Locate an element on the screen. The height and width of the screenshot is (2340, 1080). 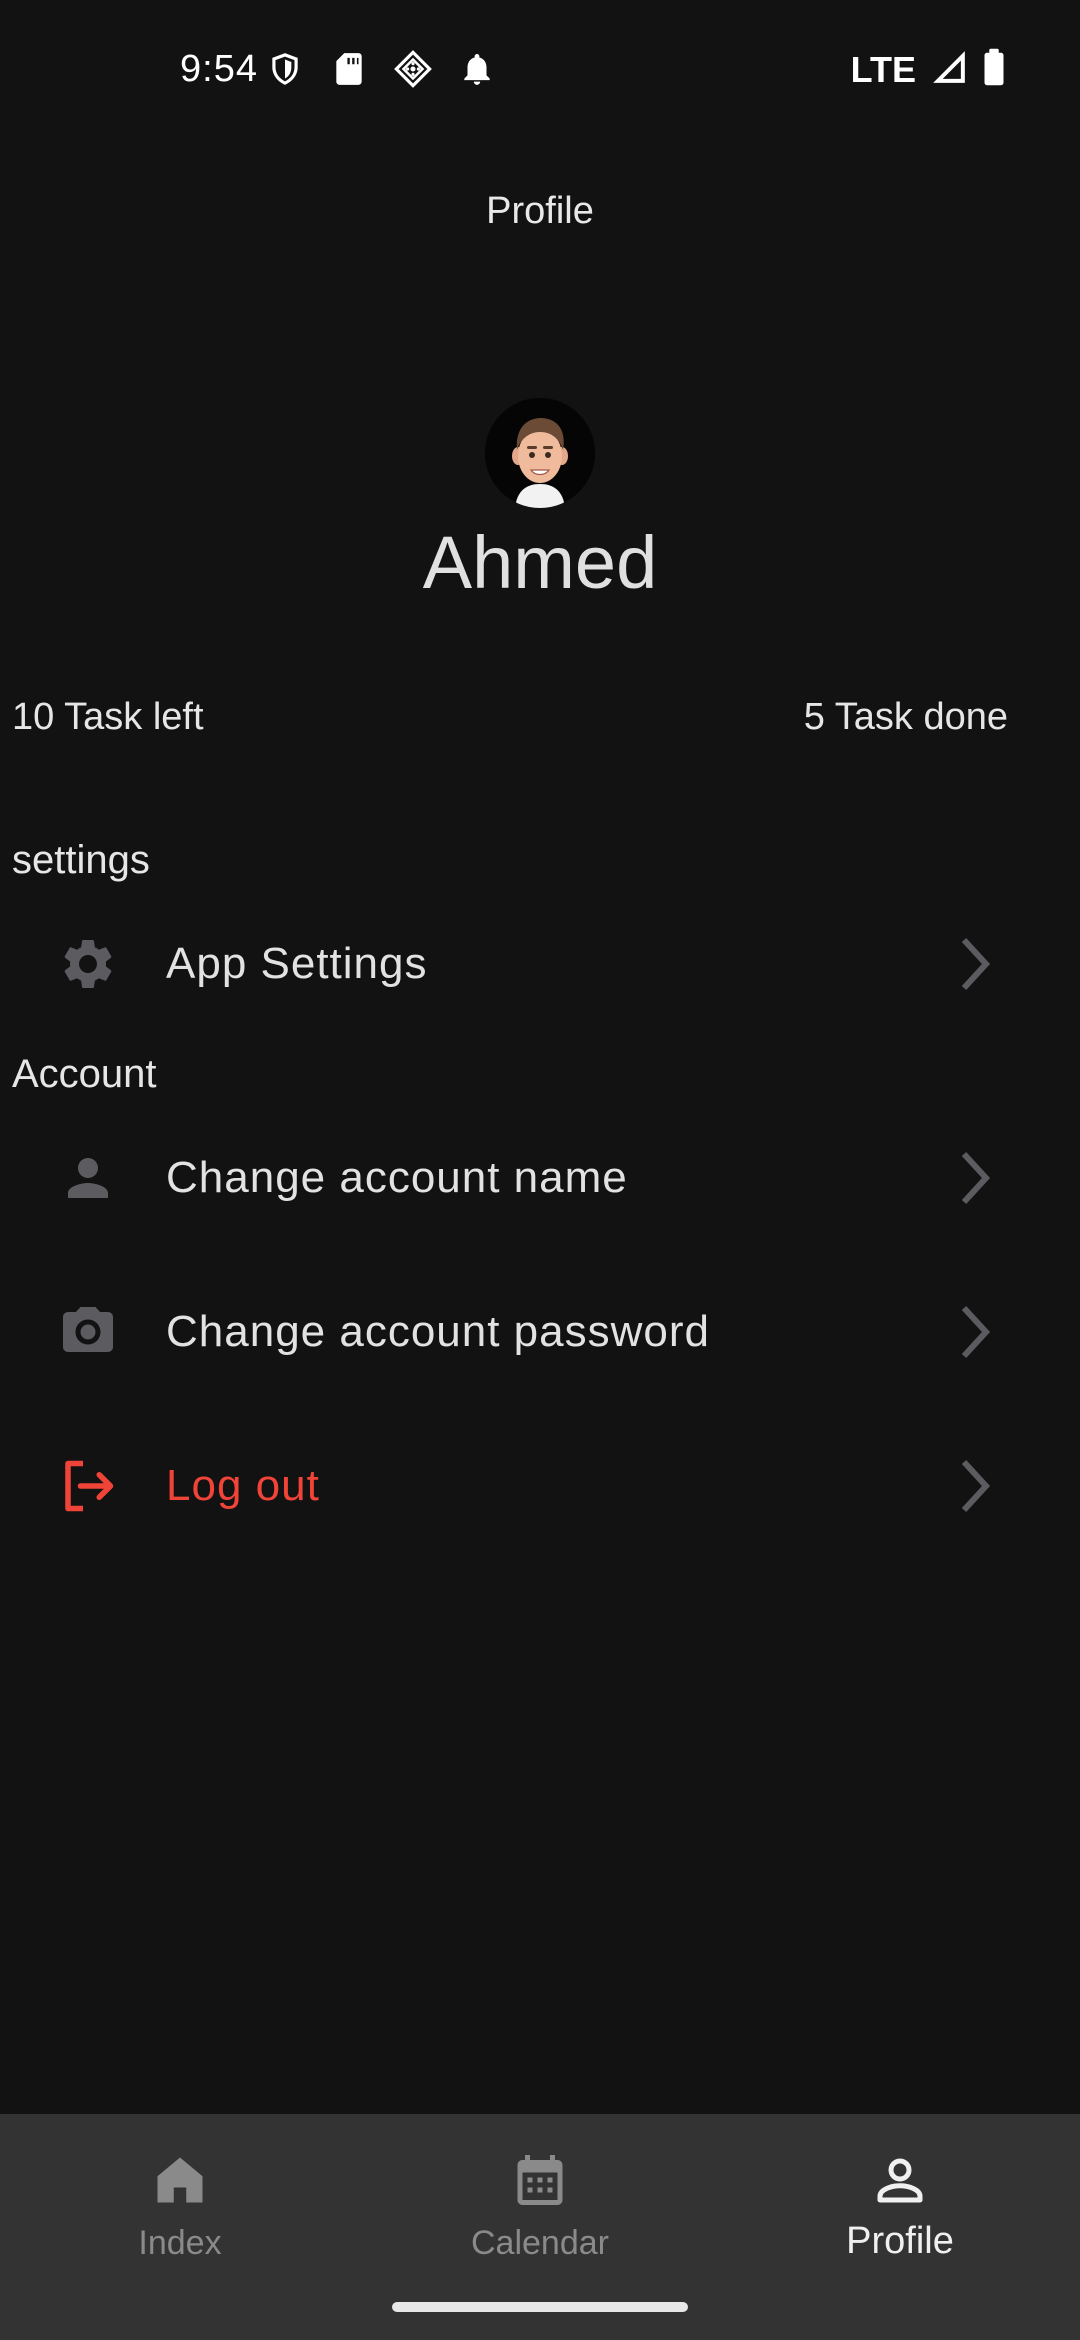
change-account-password-item: Change account password is located at coordinates (540, 1332).